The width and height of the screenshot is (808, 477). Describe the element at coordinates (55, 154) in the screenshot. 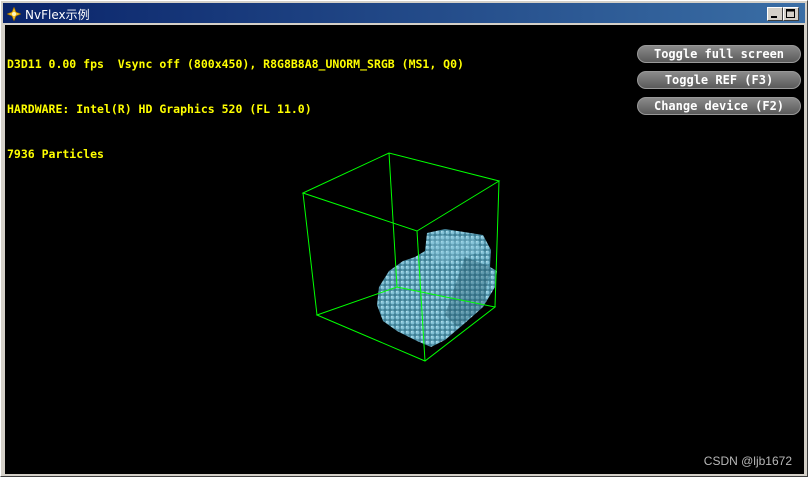

I see `stats-line-particles: 7936 Particles` at that location.